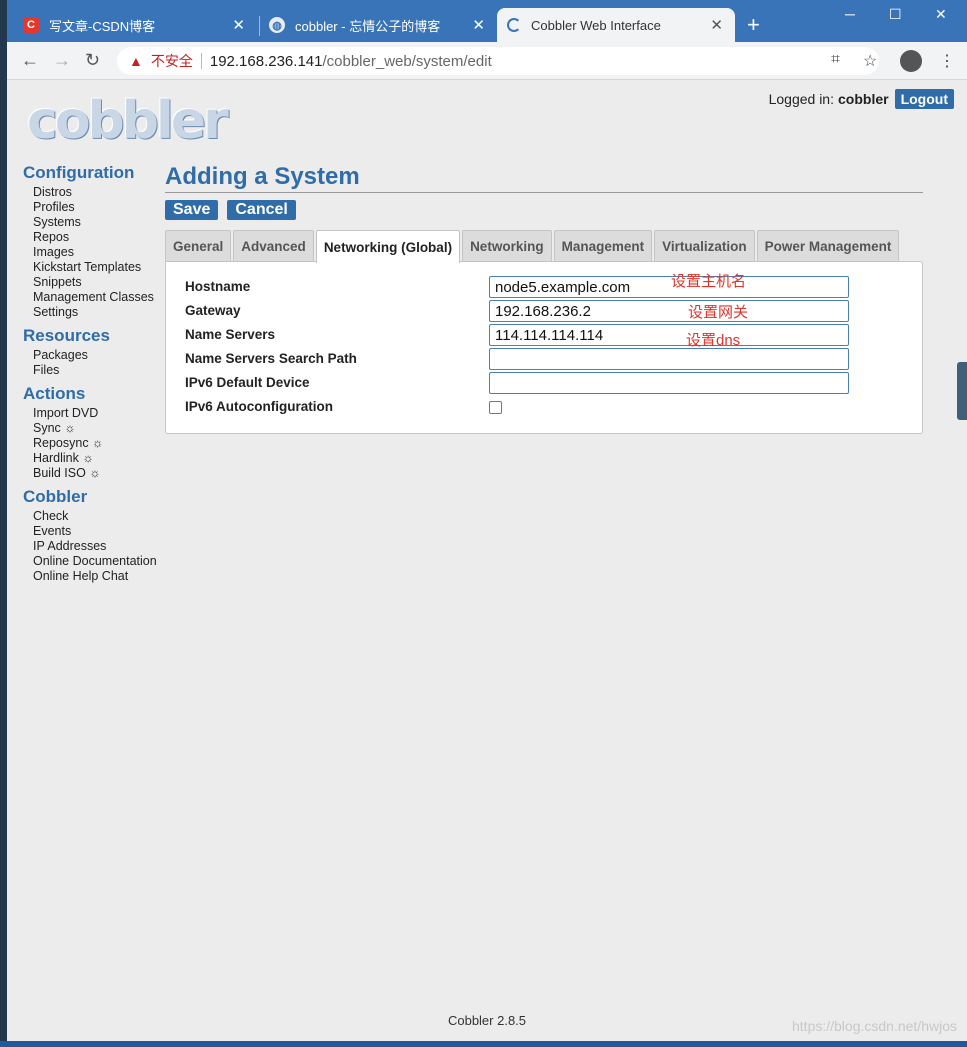 Image resolution: width=967 pixels, height=1047 pixels. I want to click on gateway-label: Gateway, so click(213, 310).